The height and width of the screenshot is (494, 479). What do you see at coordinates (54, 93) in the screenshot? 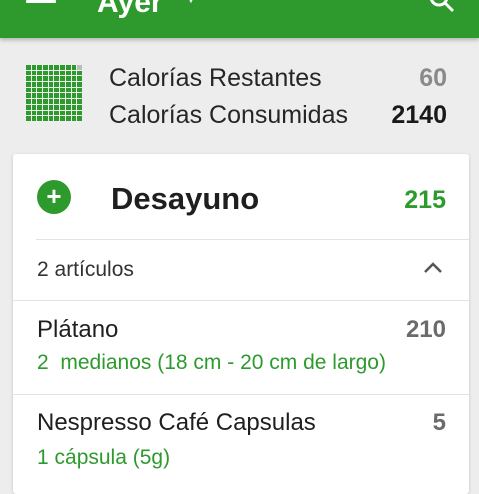
I see `calorie-grid-icon` at bounding box center [54, 93].